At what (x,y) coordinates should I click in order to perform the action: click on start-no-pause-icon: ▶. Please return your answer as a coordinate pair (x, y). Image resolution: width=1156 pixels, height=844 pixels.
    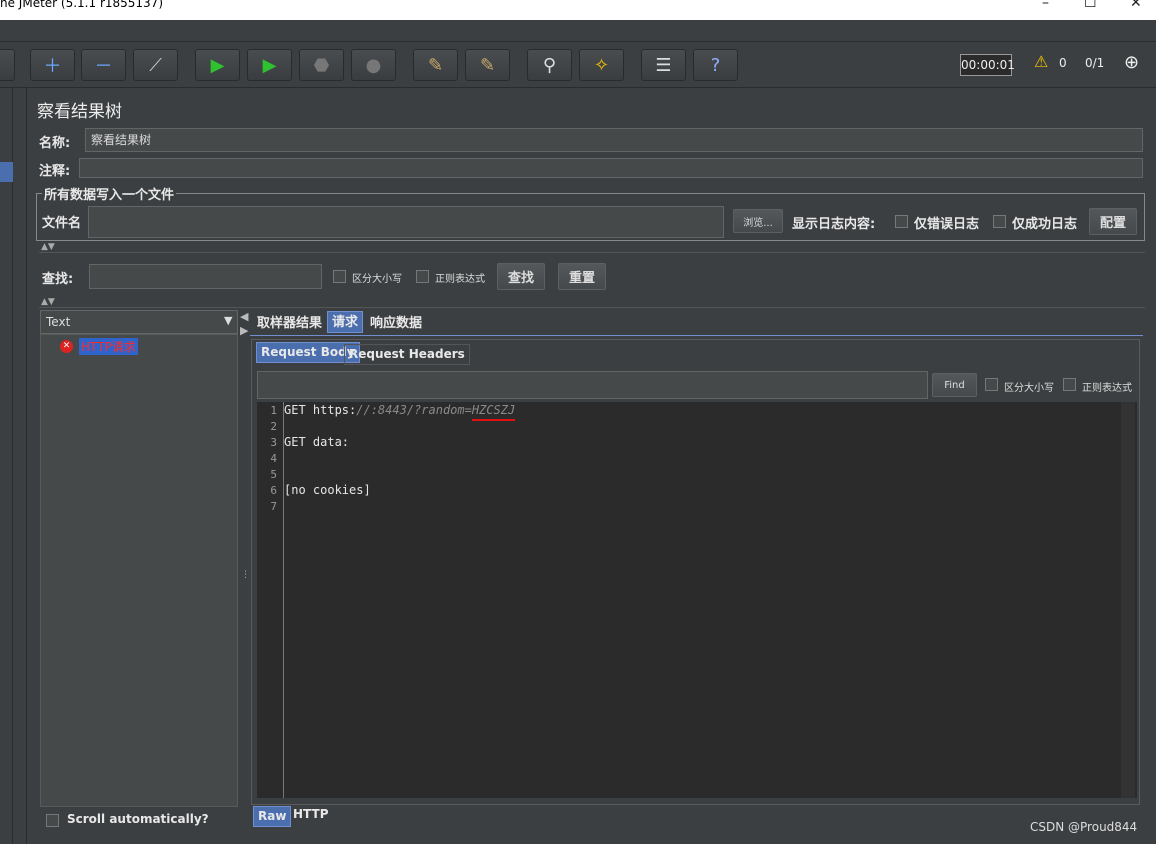
    Looking at the image, I should click on (269, 65).